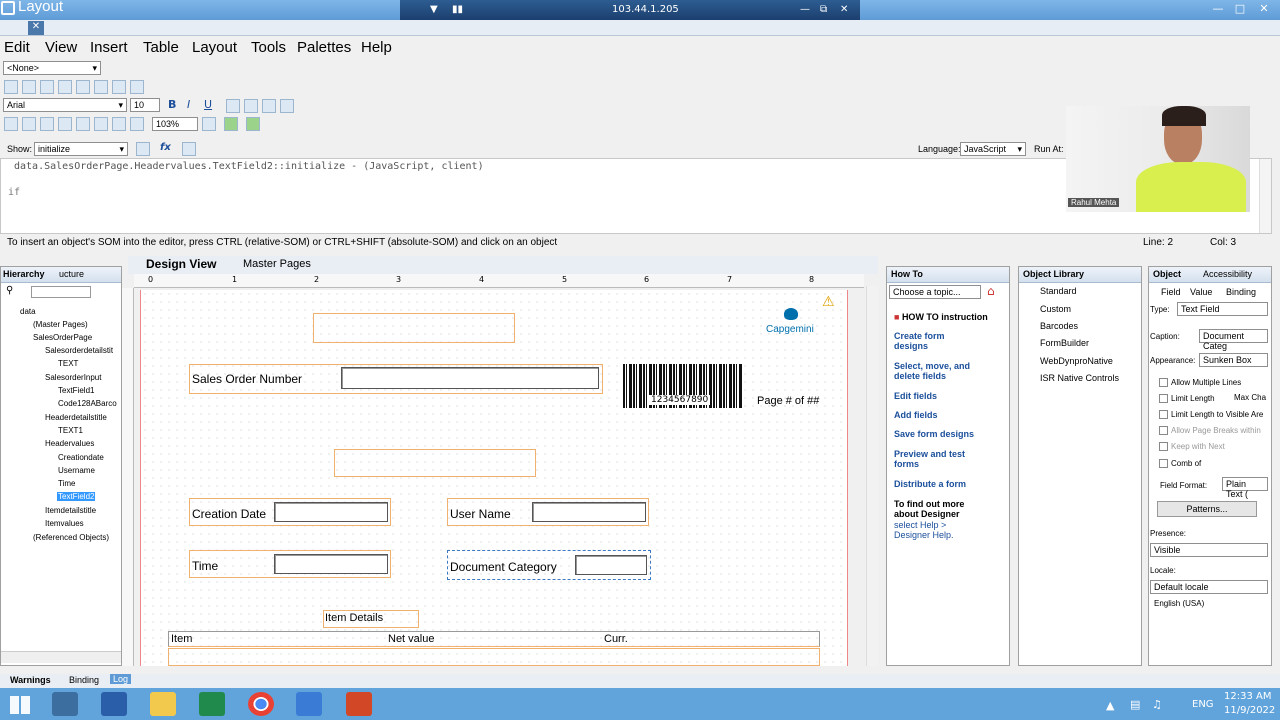  Describe the element at coordinates (52, 68) in the screenshot. I see `style-select: <None> ▾` at that location.